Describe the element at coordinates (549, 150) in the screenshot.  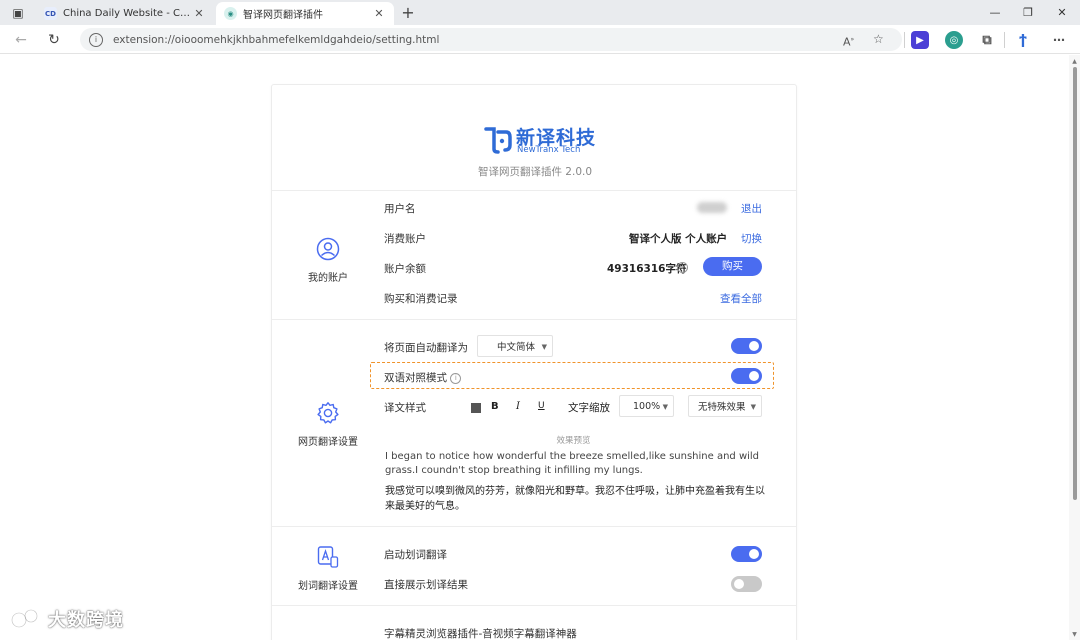
I see `brand-name-en: NewTranx Tech` at that location.